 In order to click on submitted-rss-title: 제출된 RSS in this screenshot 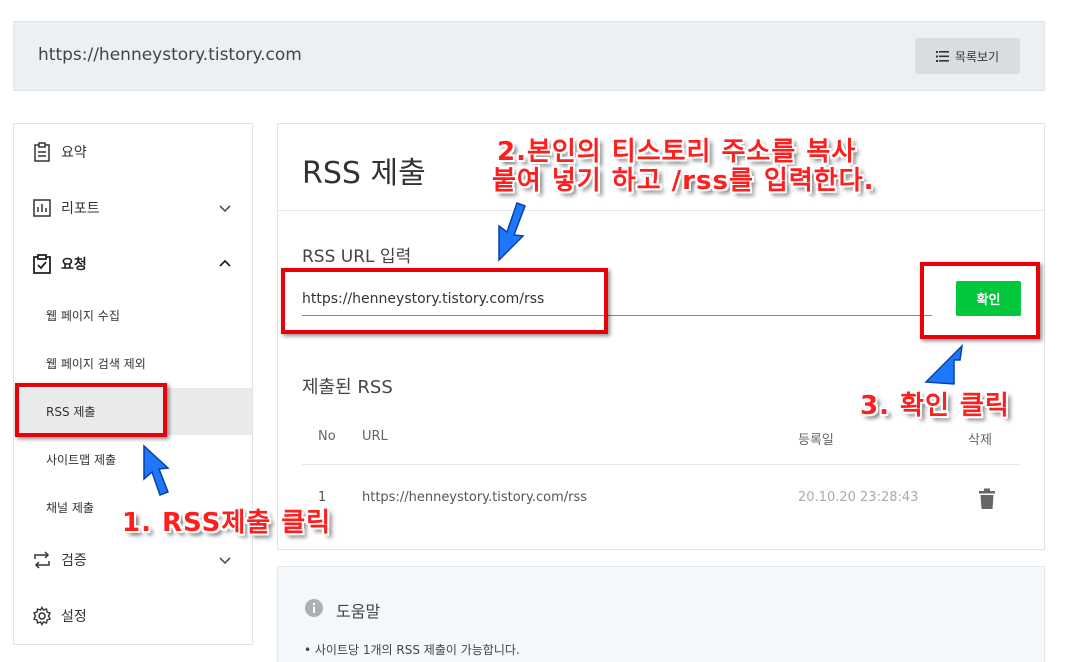, I will do `click(347, 387)`.